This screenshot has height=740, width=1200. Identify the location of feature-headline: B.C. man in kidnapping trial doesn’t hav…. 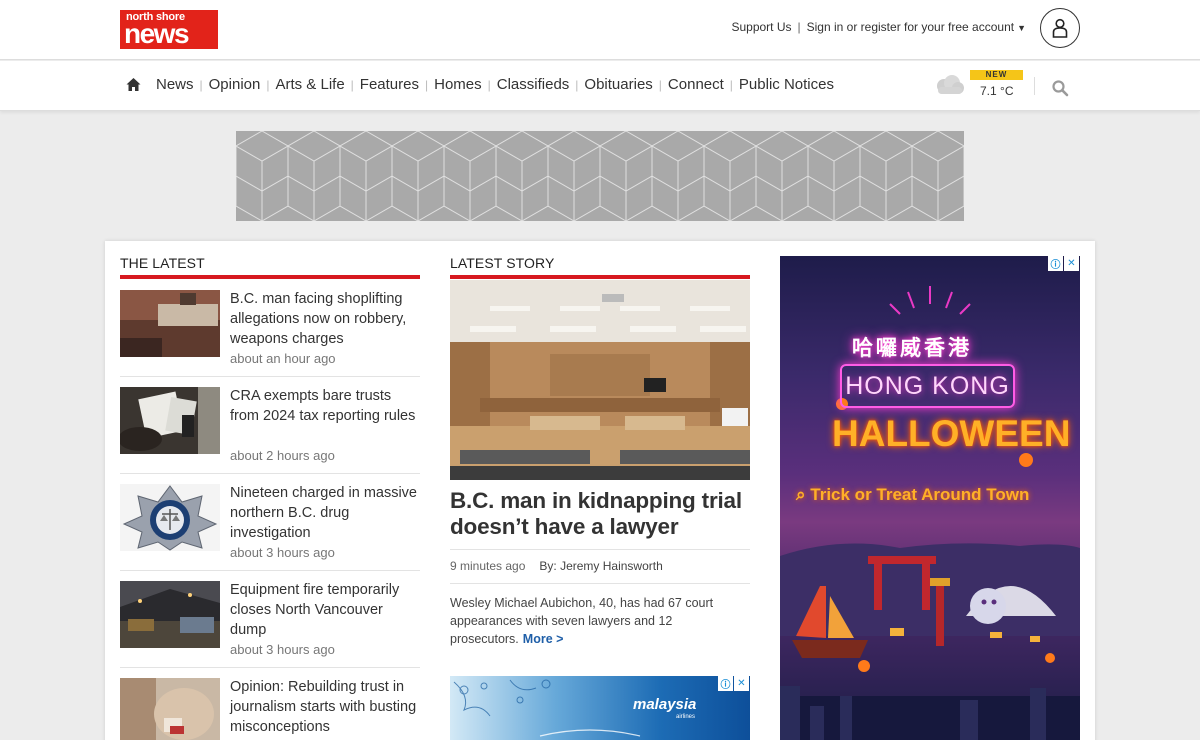
(600, 514).